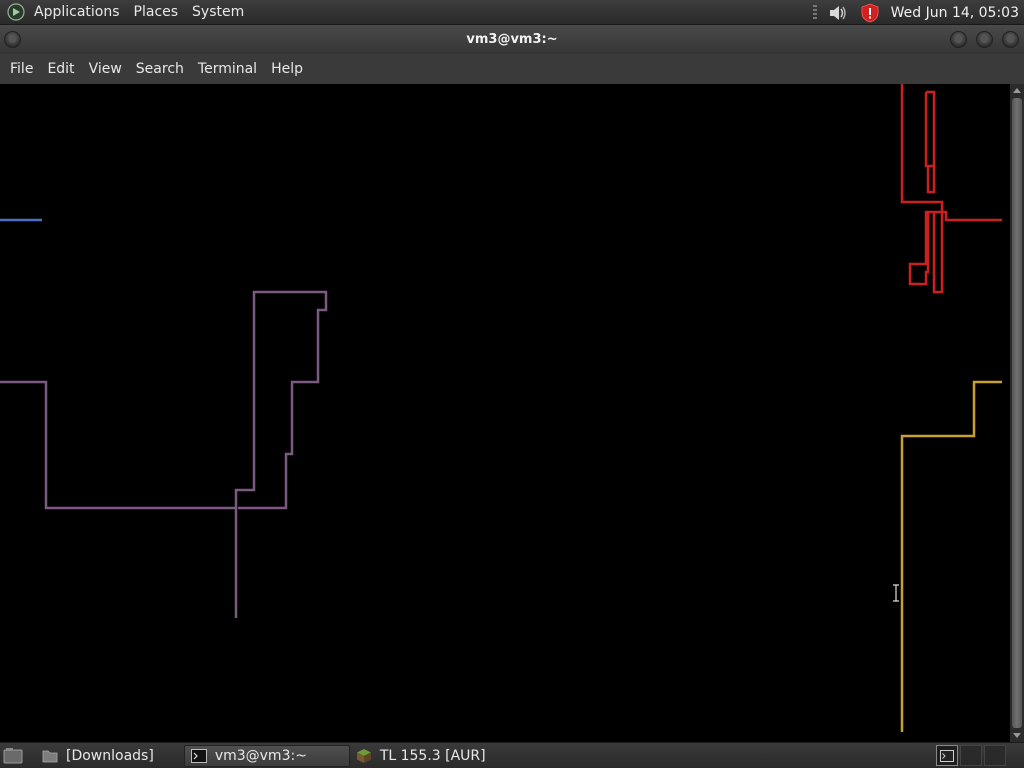  I want to click on window-titlebar: vm3@vm3:~, so click(512, 39).